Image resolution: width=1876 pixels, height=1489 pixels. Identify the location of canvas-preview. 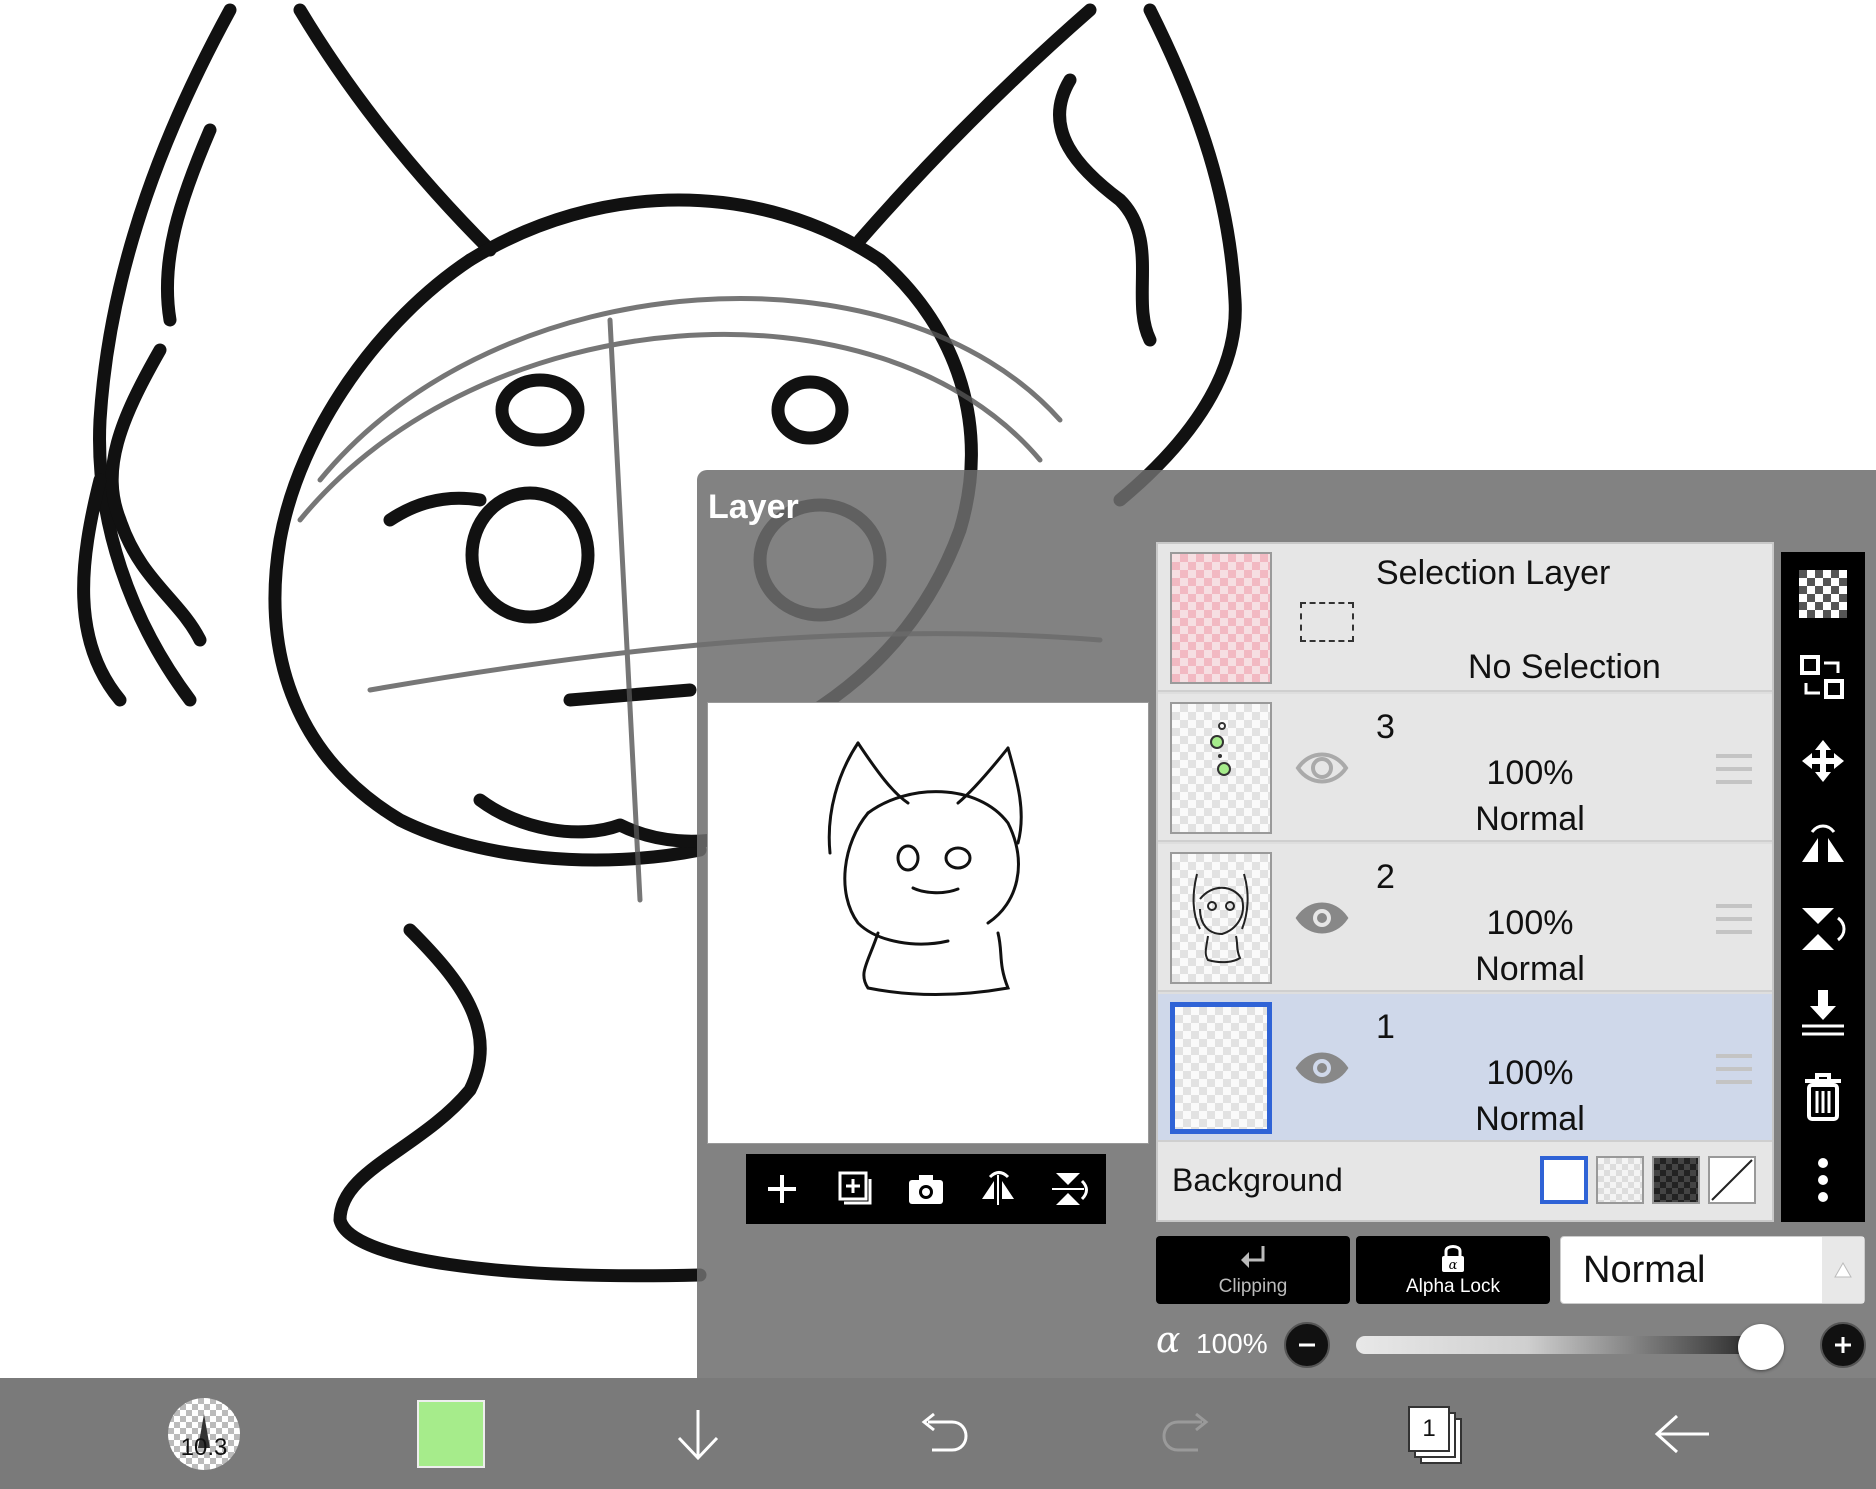
(928, 923).